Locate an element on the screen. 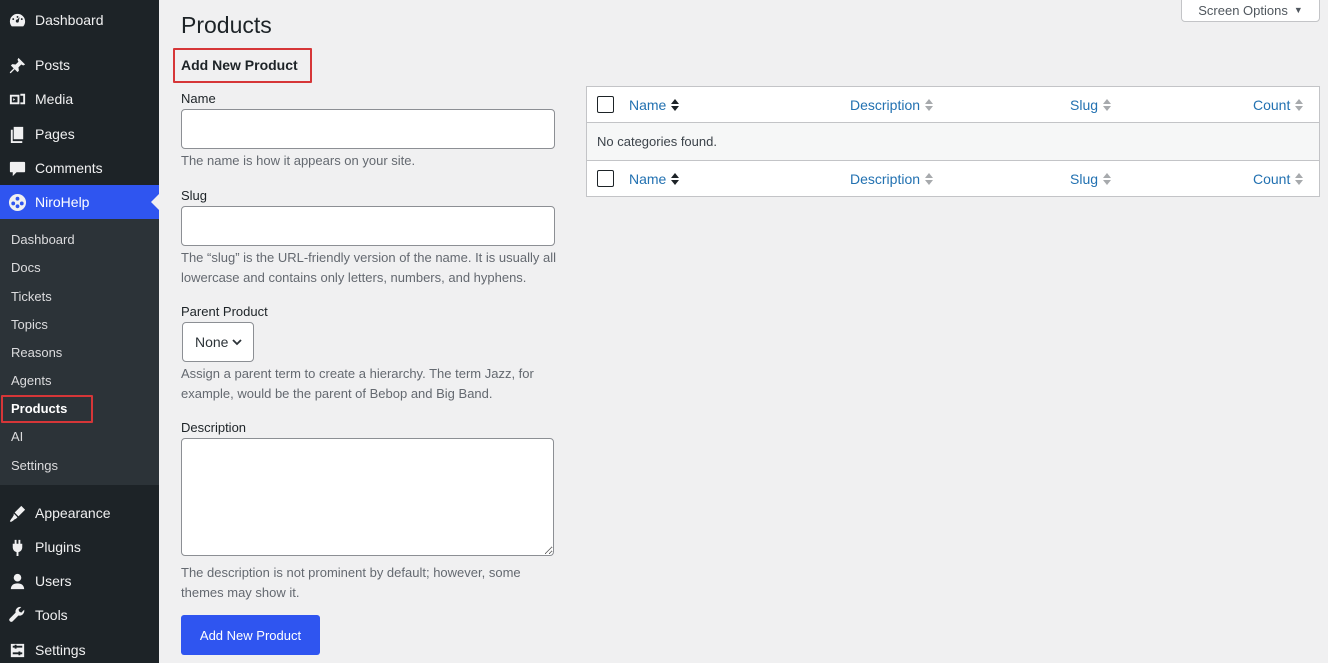 The width and height of the screenshot is (1328, 663). sidebar-item-label: Plugins is located at coordinates (58, 547).